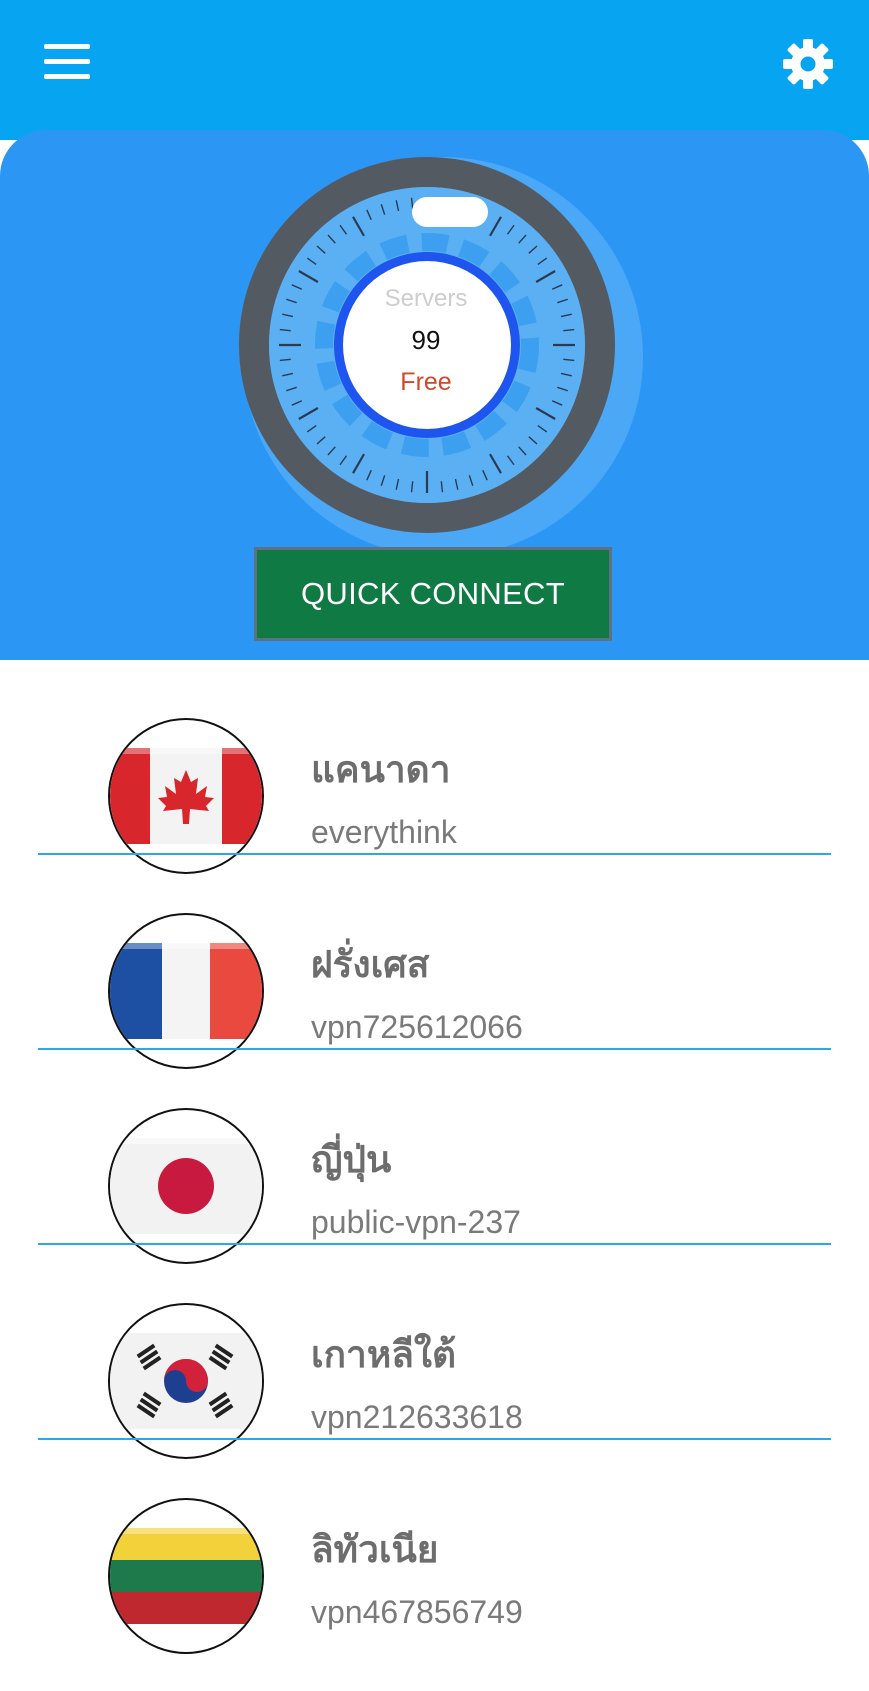 This screenshot has height=1691, width=869. I want to click on list-item: เกาหลีใต้ vpn212633618, so click(434, 1352).